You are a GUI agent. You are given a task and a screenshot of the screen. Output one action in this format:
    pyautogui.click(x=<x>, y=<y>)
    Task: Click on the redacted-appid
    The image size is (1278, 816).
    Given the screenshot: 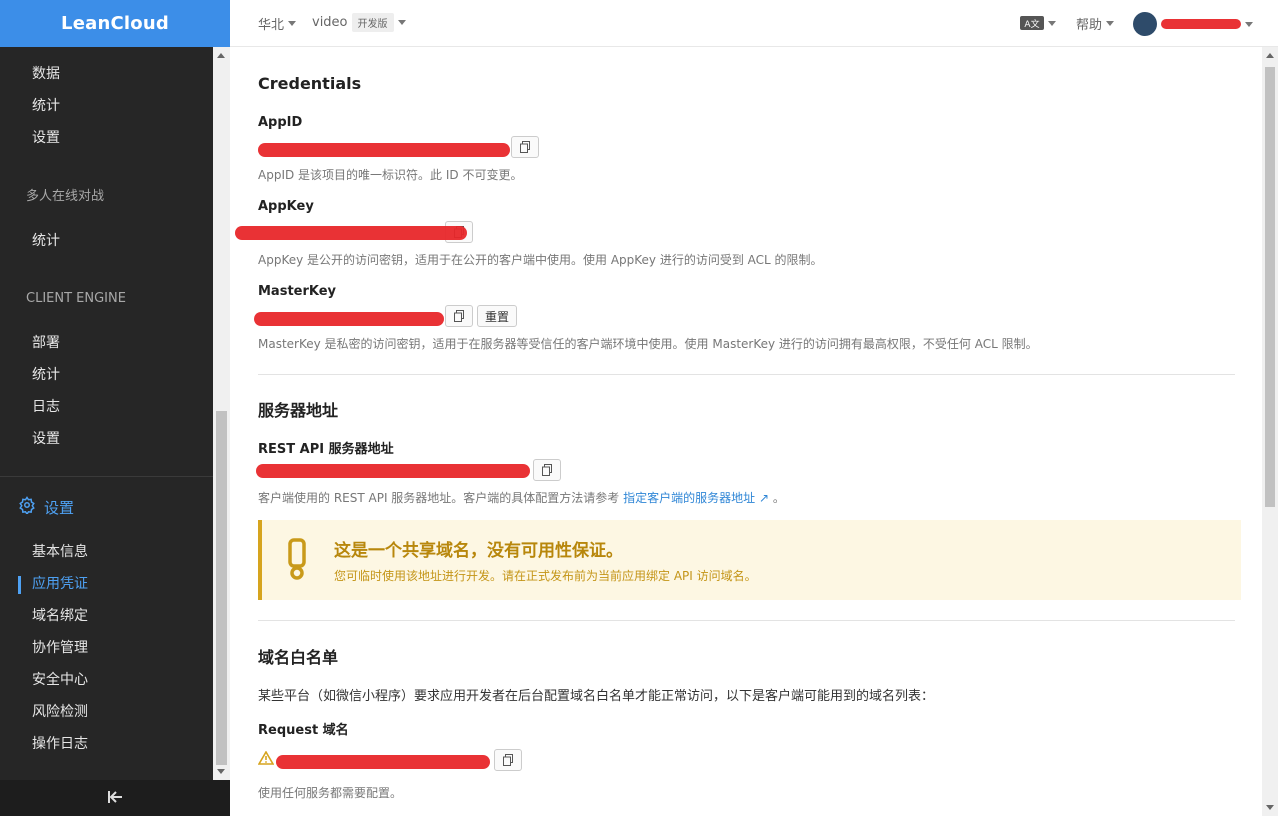 What is the action you would take?
    pyautogui.click(x=384, y=150)
    